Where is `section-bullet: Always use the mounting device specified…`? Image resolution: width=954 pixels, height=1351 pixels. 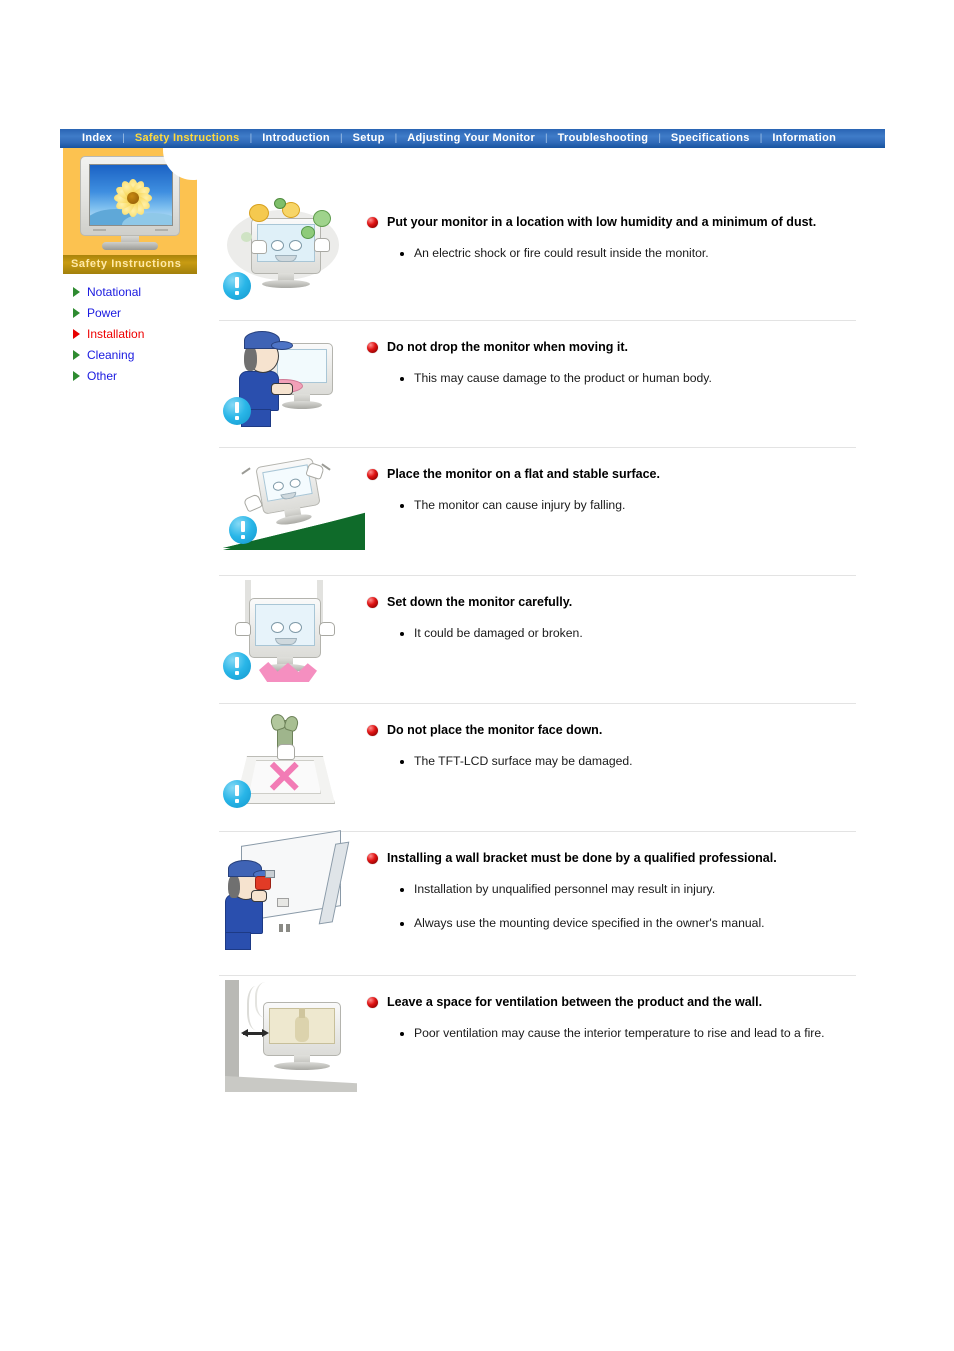 section-bullet: Always use the mounting device specified… is located at coordinates (628, 924).